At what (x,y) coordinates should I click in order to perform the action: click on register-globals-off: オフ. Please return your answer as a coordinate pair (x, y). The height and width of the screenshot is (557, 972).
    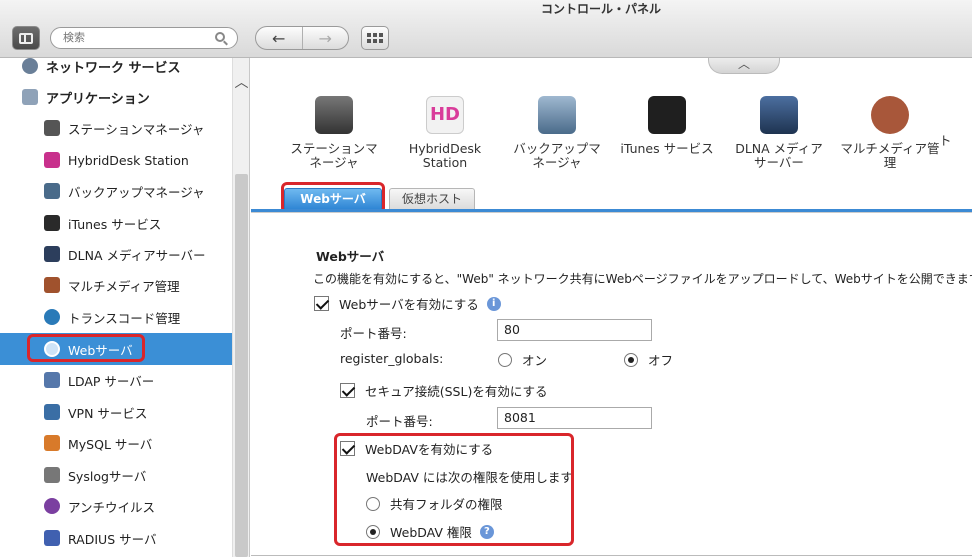
    Looking at the image, I should click on (648, 359).